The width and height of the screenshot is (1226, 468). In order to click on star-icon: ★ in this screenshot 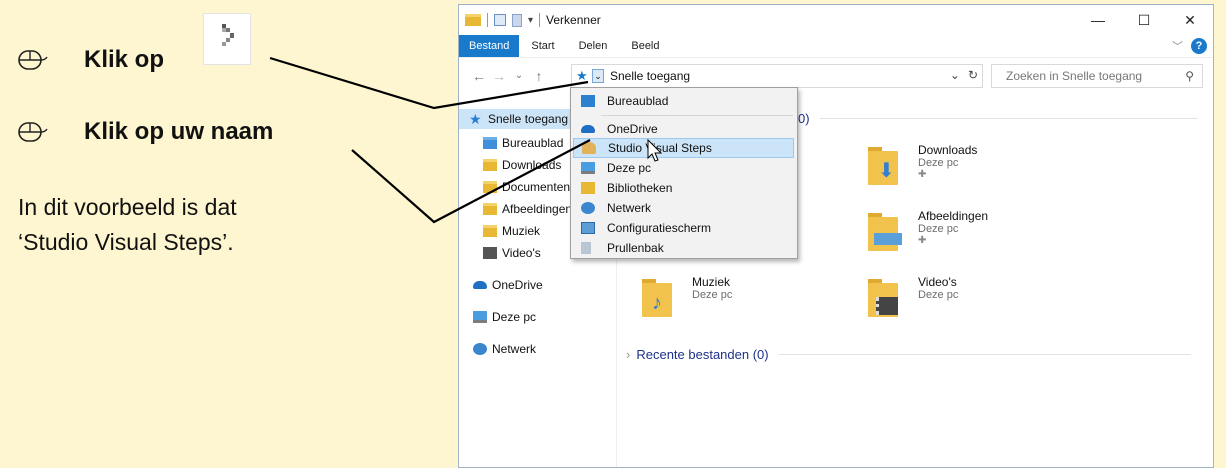, I will do `click(475, 119)`.